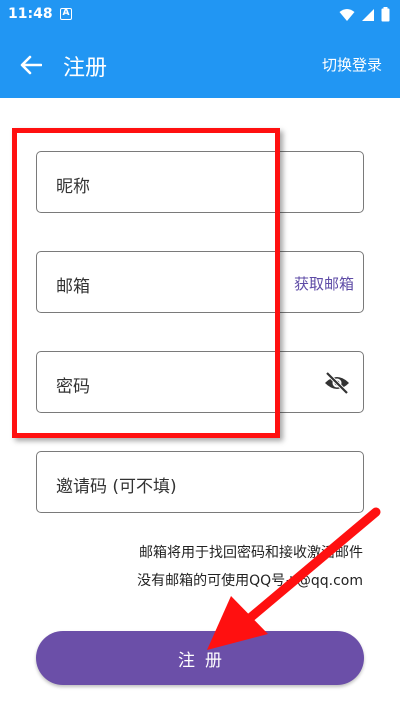 The image size is (400, 710). What do you see at coordinates (250, 581) in the screenshot?
I see `hint-line-2: 没有邮箱的可使用QQ号+@qq.com` at bounding box center [250, 581].